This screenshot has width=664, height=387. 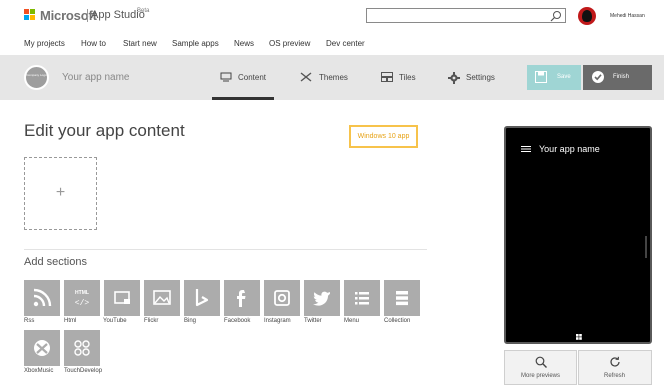 I want to click on refresh-button: Refresh, so click(x=615, y=367).